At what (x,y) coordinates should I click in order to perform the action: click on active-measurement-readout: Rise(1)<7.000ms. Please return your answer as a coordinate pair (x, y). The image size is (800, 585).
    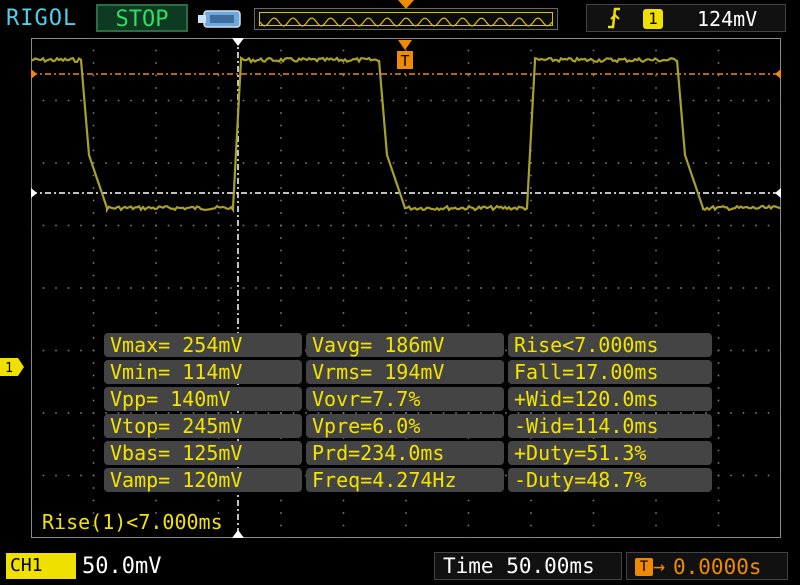
    Looking at the image, I should click on (132, 522).